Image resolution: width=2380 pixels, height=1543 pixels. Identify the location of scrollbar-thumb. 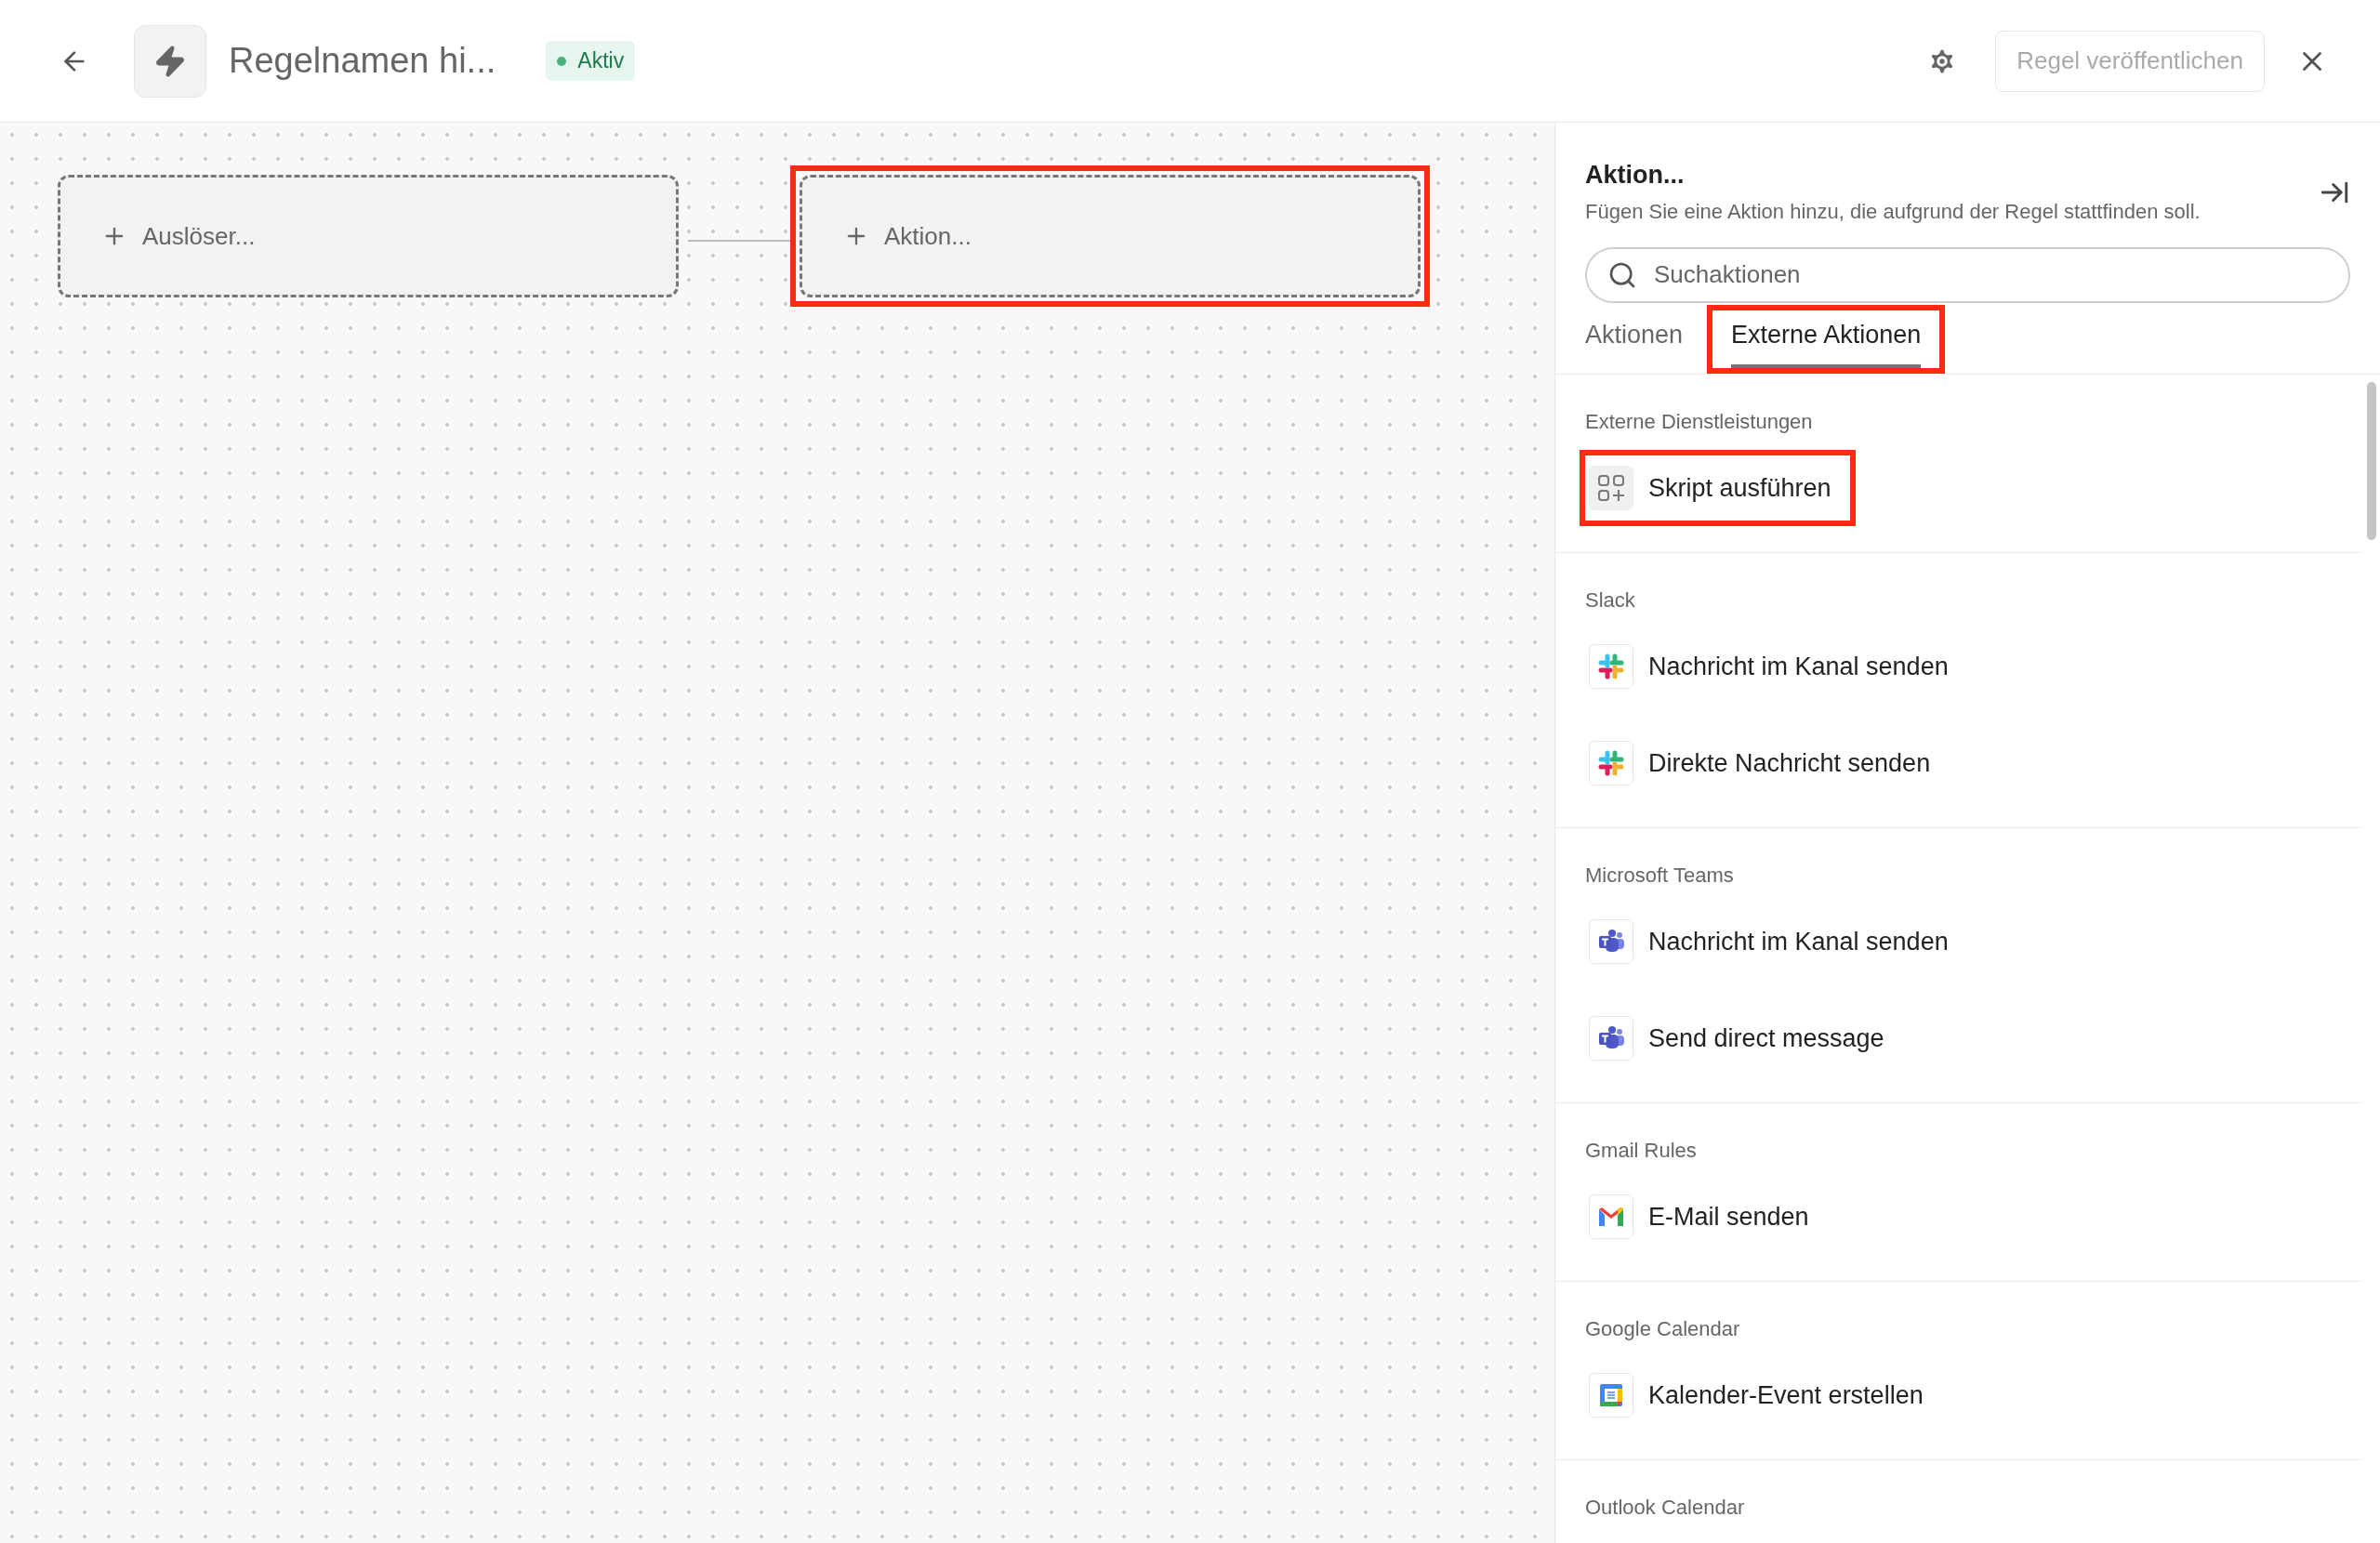
(2371, 461).